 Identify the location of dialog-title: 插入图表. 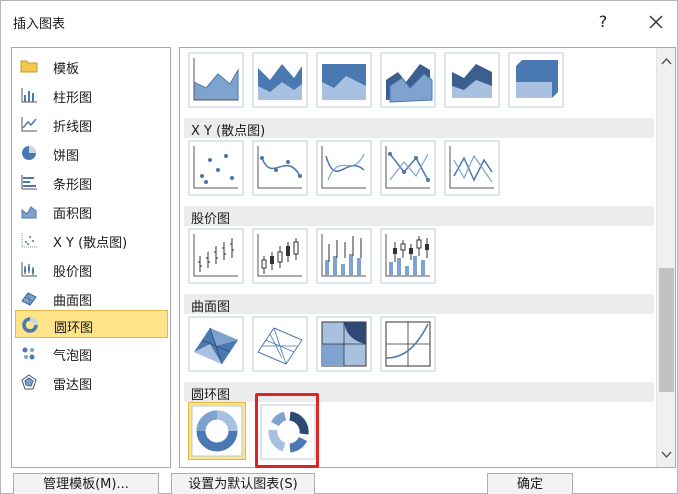
(39, 24).